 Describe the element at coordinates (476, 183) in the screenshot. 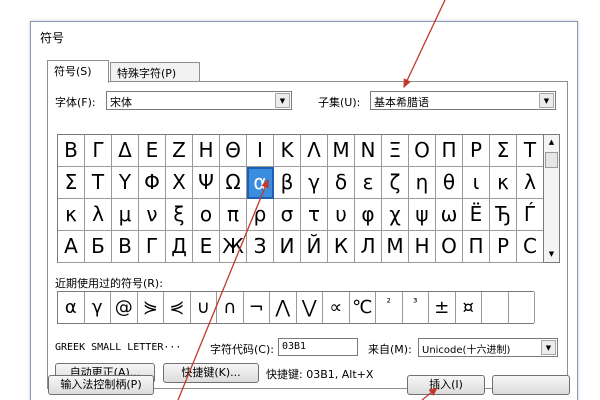

I see `symbol-cell: ι` at that location.